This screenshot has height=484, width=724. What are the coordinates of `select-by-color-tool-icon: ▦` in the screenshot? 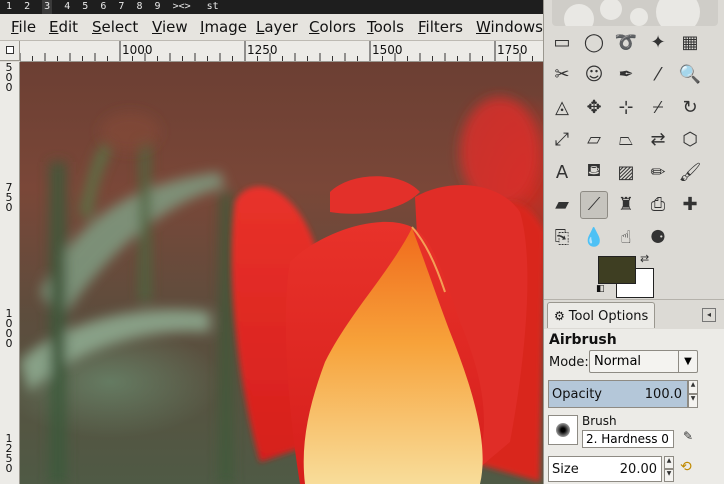 It's located at (690, 42).